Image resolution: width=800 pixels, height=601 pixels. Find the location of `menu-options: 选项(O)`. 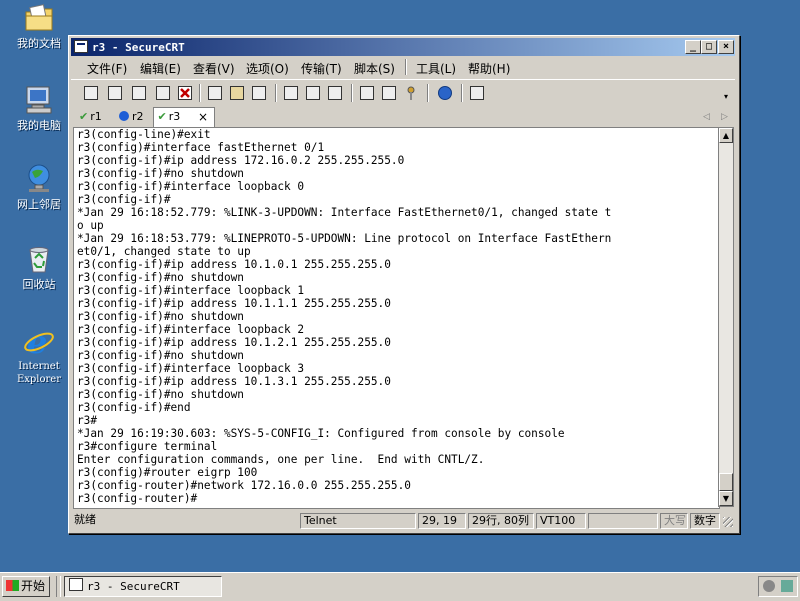

menu-options: 选项(O) is located at coordinates (267, 68).